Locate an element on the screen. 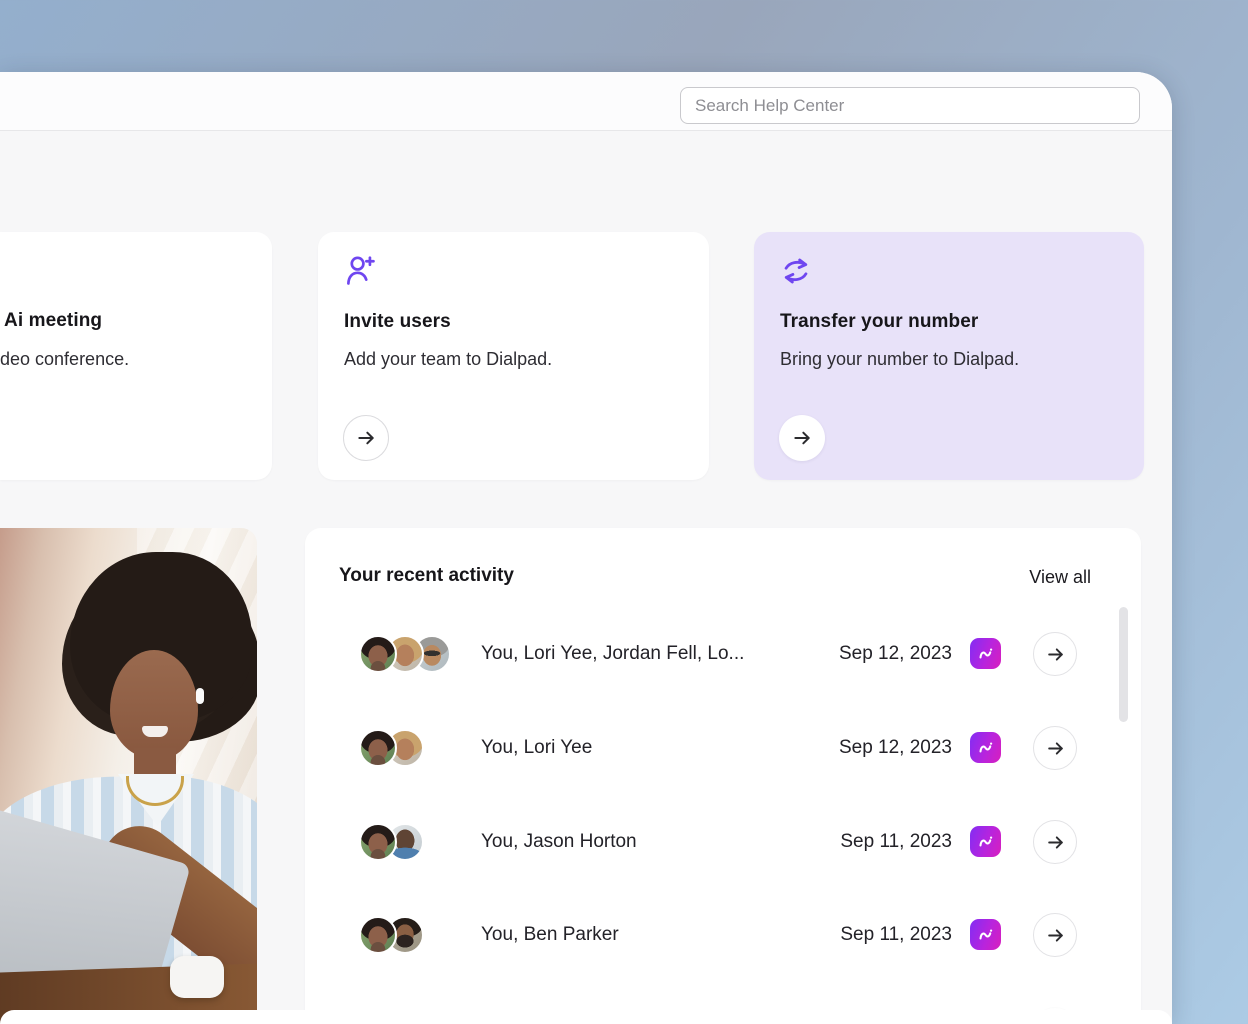  card-description: Add your team to Dialpad. is located at coordinates (448, 359).